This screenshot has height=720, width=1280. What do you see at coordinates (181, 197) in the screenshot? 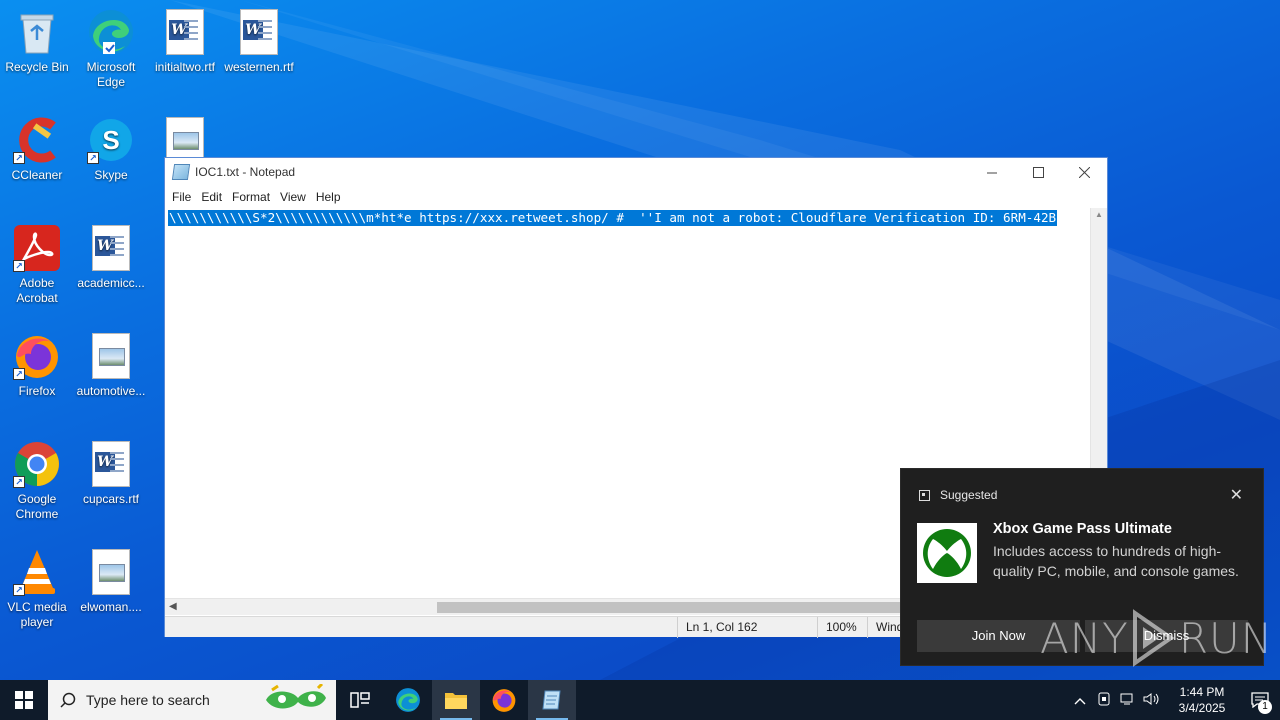
I see `menu-file: File` at bounding box center [181, 197].